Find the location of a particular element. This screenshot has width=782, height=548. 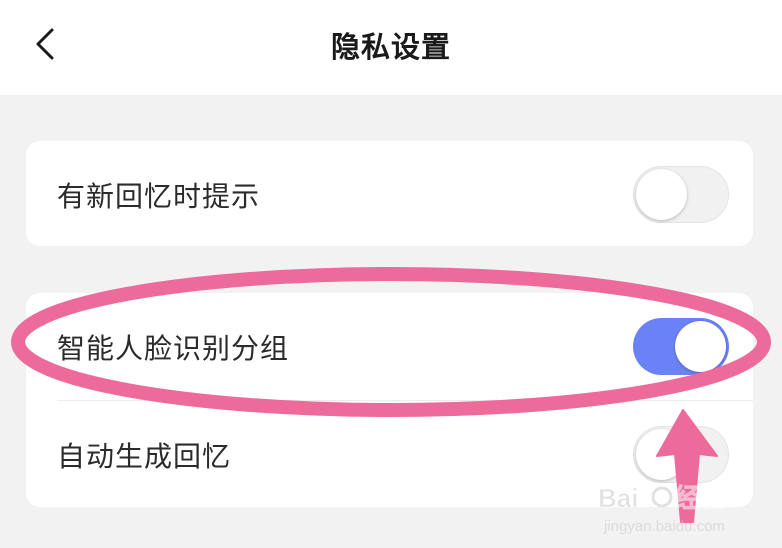

new-memory-alert-toggle is located at coordinates (681, 194).